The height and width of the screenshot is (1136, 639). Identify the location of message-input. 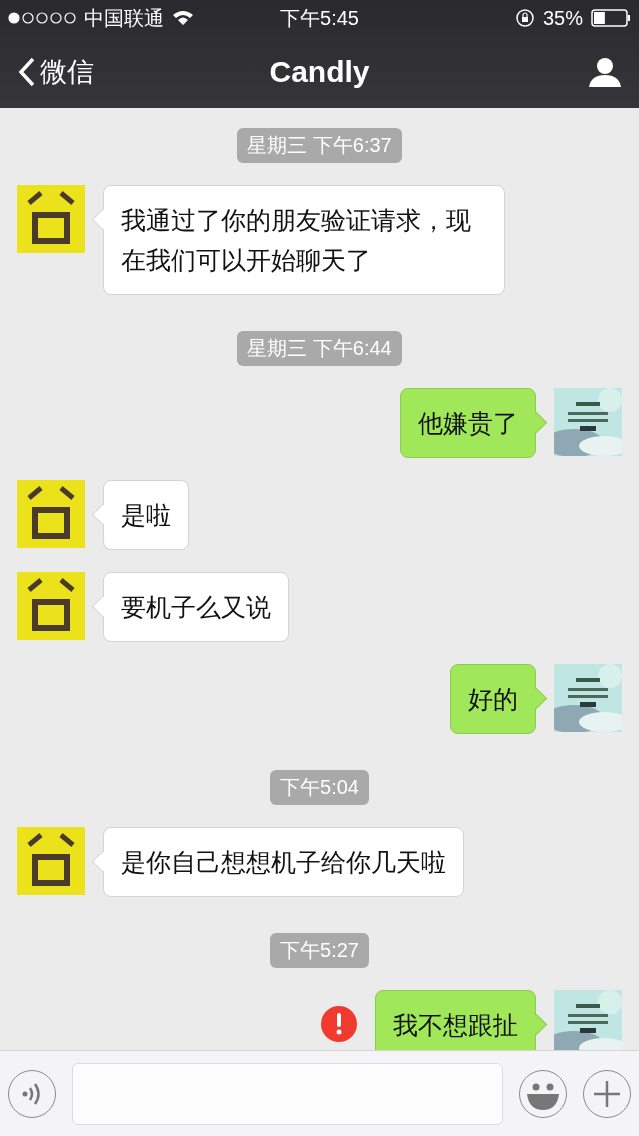
(287, 1093).